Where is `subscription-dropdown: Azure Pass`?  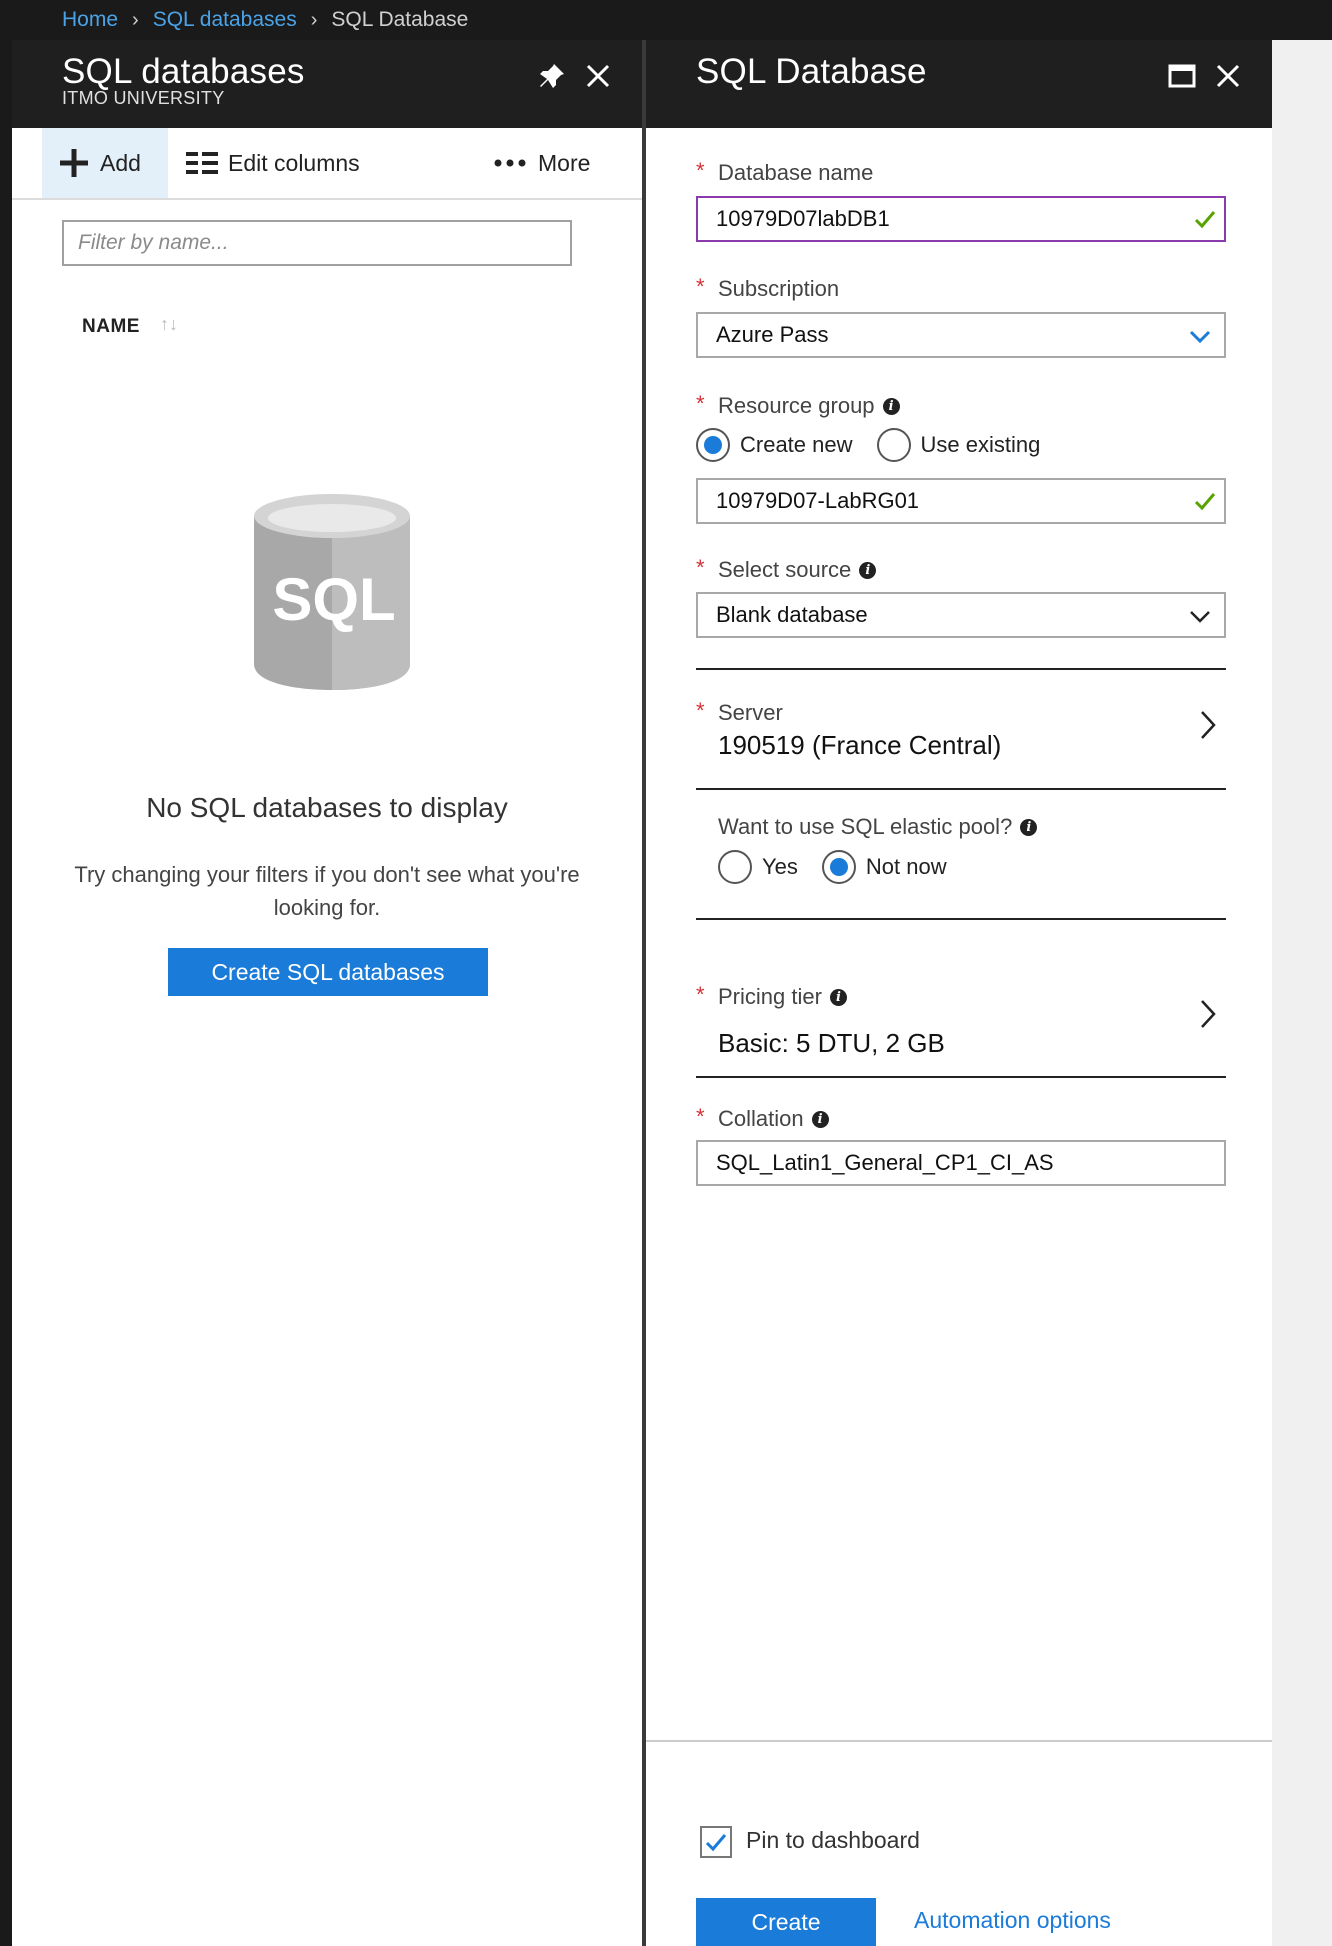 subscription-dropdown: Azure Pass is located at coordinates (961, 335).